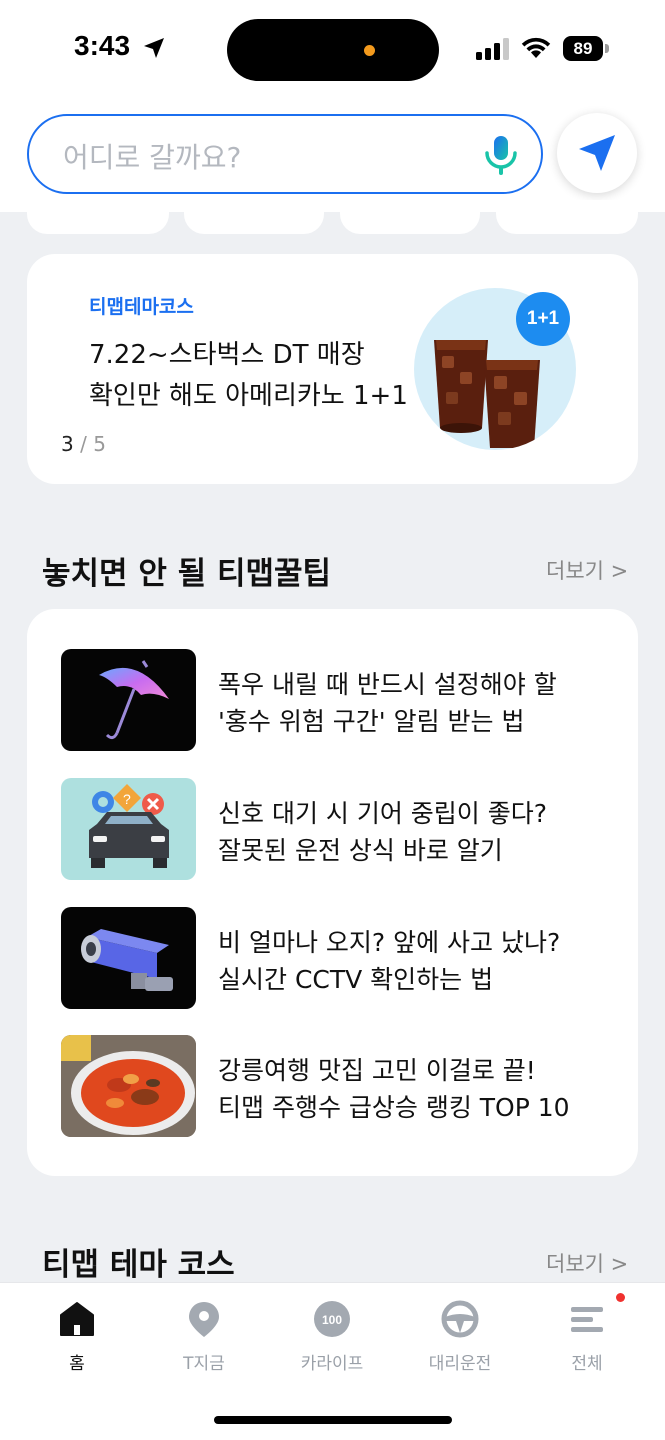 Image resolution: width=665 pixels, height=1440 pixels. Describe the element at coordinates (154, 48) in the screenshot. I see `location-arrow-icon` at that location.